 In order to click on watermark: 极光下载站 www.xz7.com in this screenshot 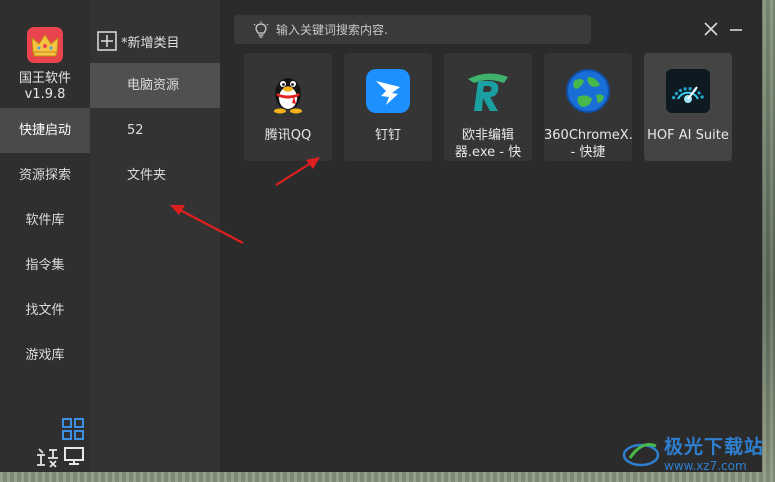, I will do `click(693, 452)`.